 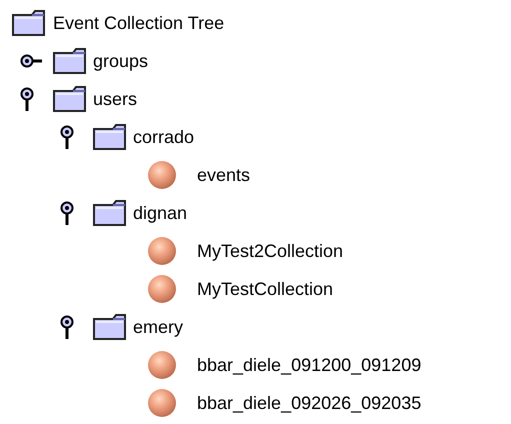 What do you see at coordinates (309, 403) in the screenshot?
I see `tree-item: bbar_diele_092026_092035` at bounding box center [309, 403].